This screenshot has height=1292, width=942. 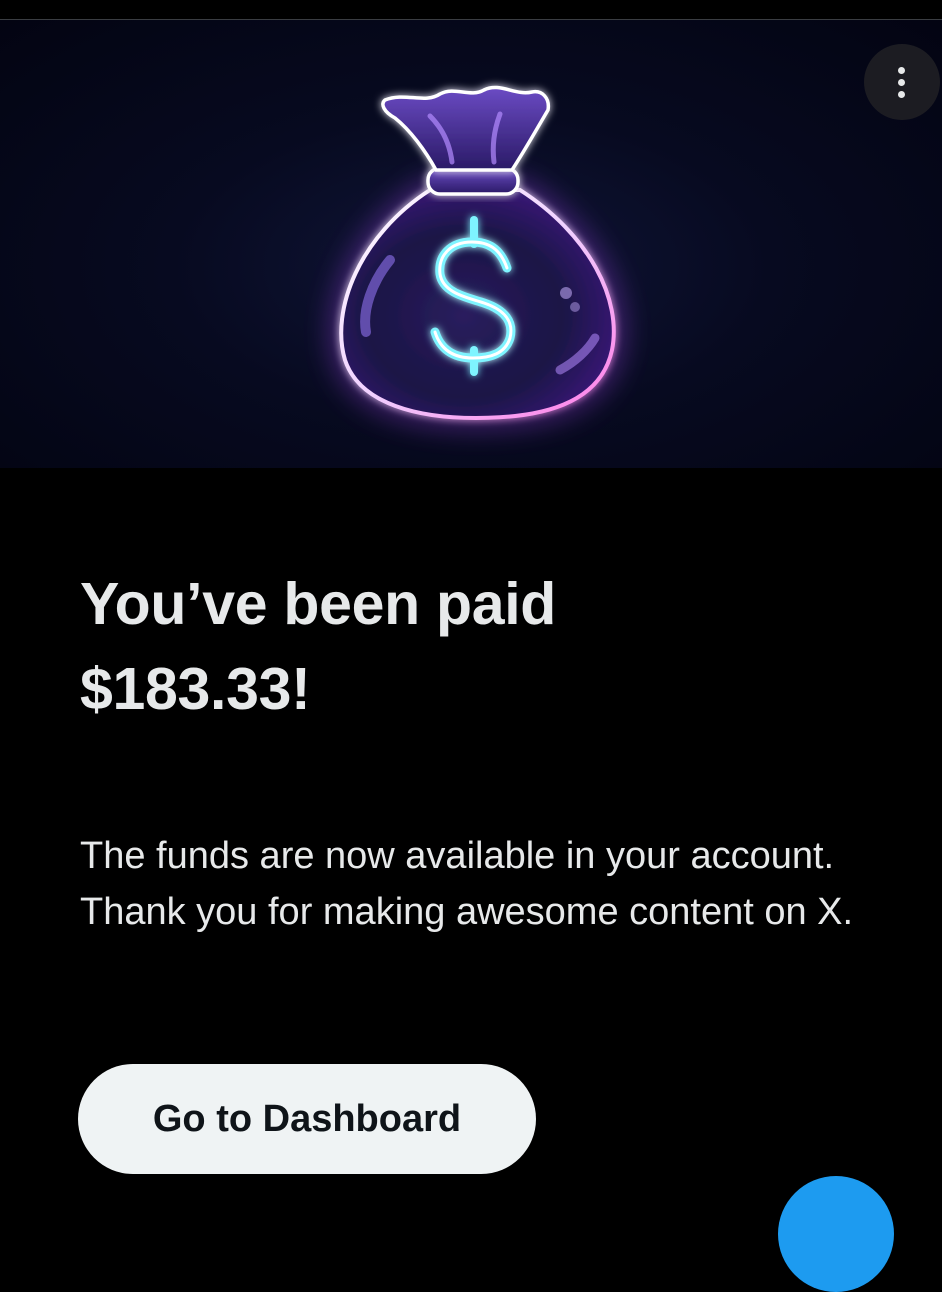 I want to click on more-options-button, so click(x=902, y=82).